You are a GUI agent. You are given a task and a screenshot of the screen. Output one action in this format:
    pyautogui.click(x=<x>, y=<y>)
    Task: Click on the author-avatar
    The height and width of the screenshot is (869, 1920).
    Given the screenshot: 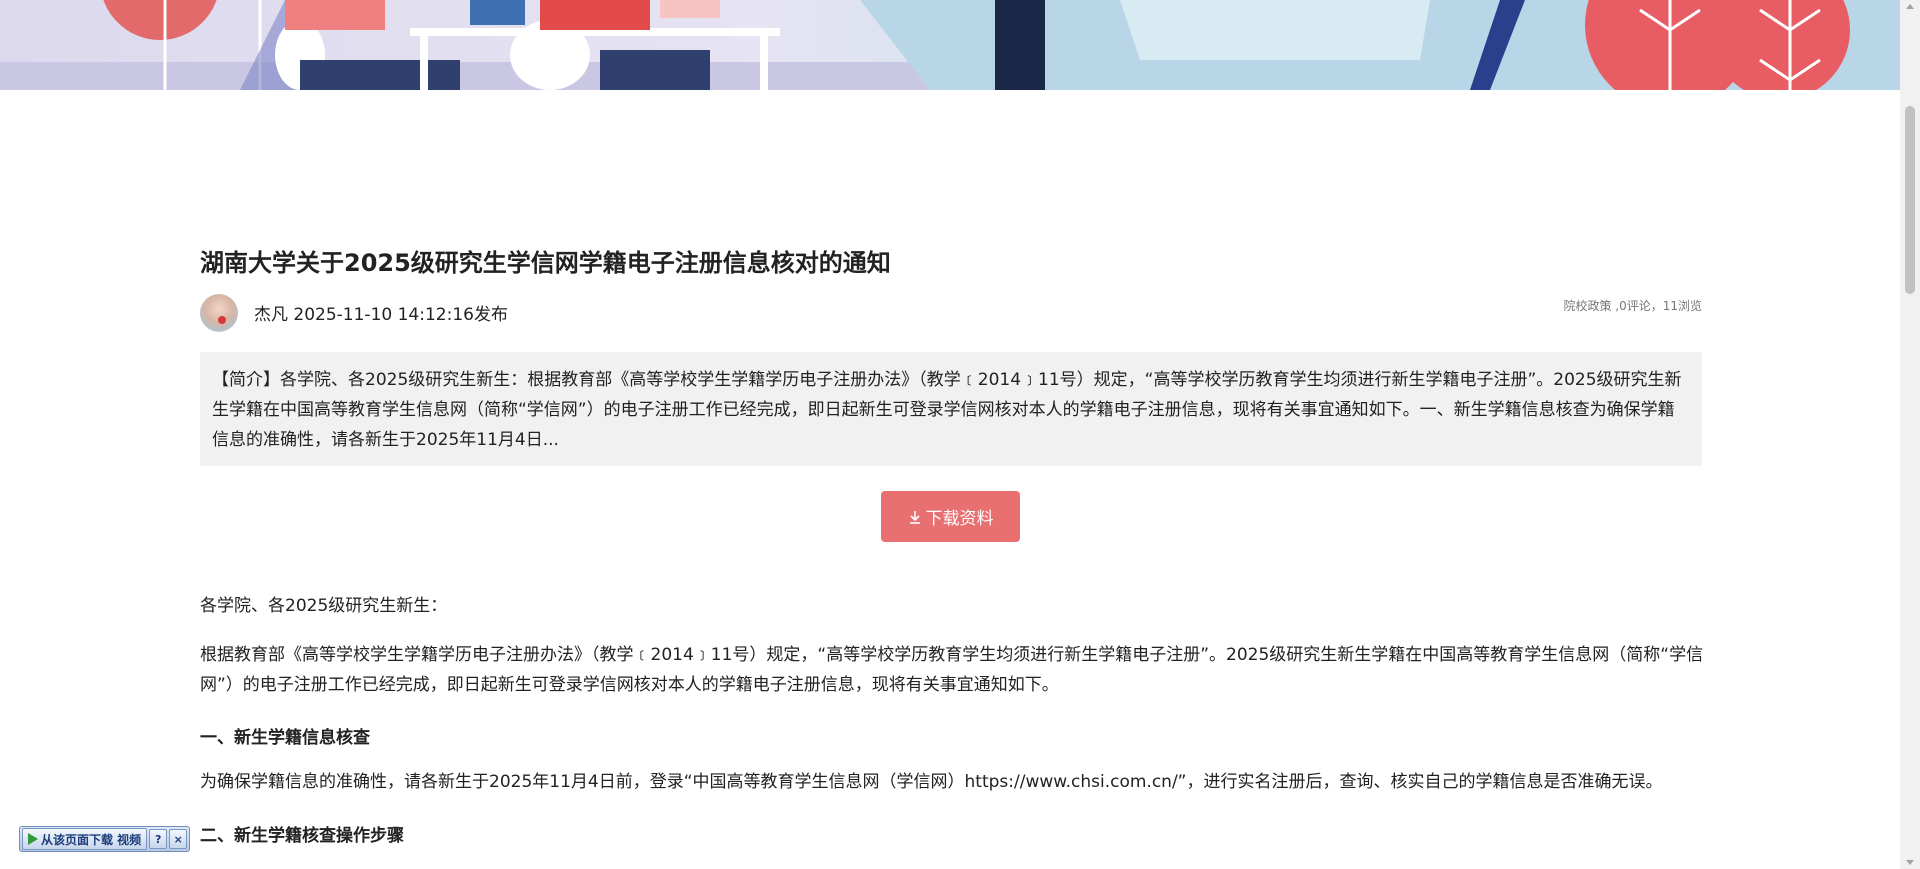 What is the action you would take?
    pyautogui.click(x=219, y=313)
    